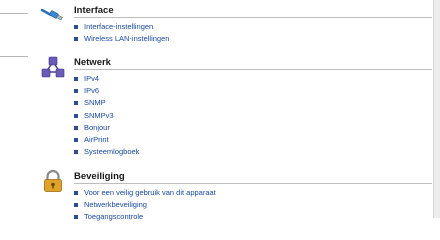 The height and width of the screenshot is (240, 440). What do you see at coordinates (53, 67) in the screenshot?
I see `network-icon` at bounding box center [53, 67].